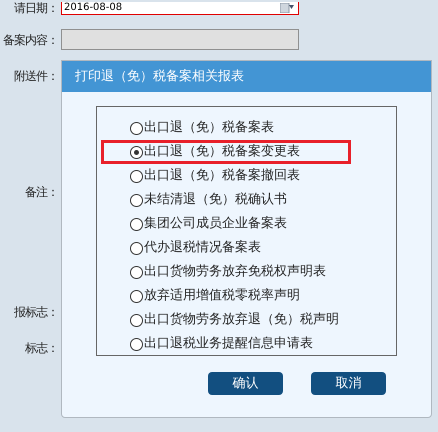 The height and width of the screenshot is (432, 438). Describe the element at coordinates (226, 272) in the screenshot. I see `radio-option: 出口货物劳务放弃免税权声明表` at that location.